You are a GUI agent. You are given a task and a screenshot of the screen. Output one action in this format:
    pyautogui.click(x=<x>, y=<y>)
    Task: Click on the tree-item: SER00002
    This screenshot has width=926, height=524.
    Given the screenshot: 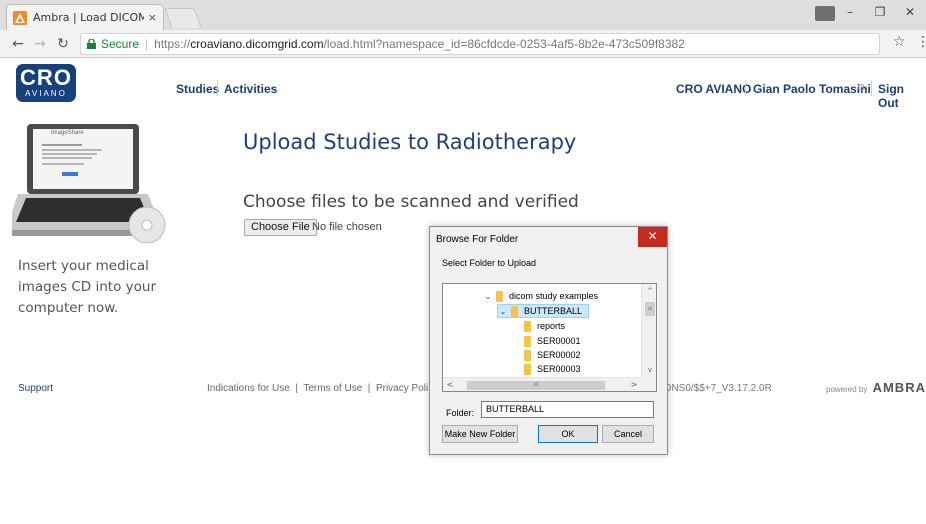 What is the action you would take?
    pyautogui.click(x=552, y=355)
    